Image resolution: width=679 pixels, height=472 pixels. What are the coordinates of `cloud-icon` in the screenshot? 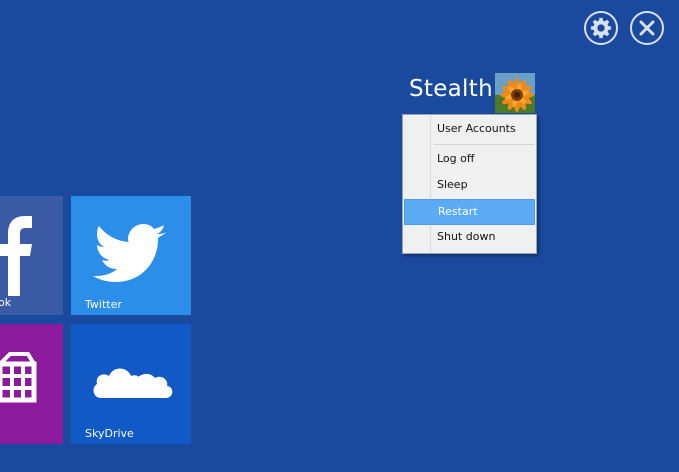 It's located at (133, 383).